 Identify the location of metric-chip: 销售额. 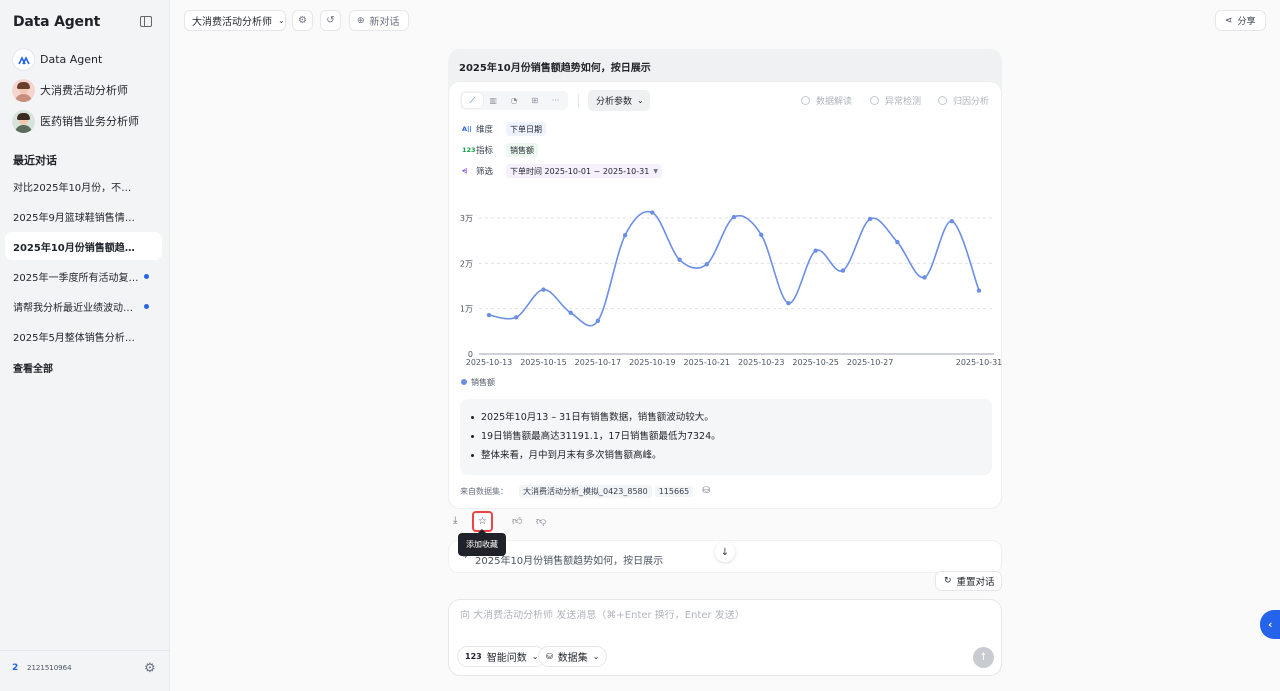
(522, 150).